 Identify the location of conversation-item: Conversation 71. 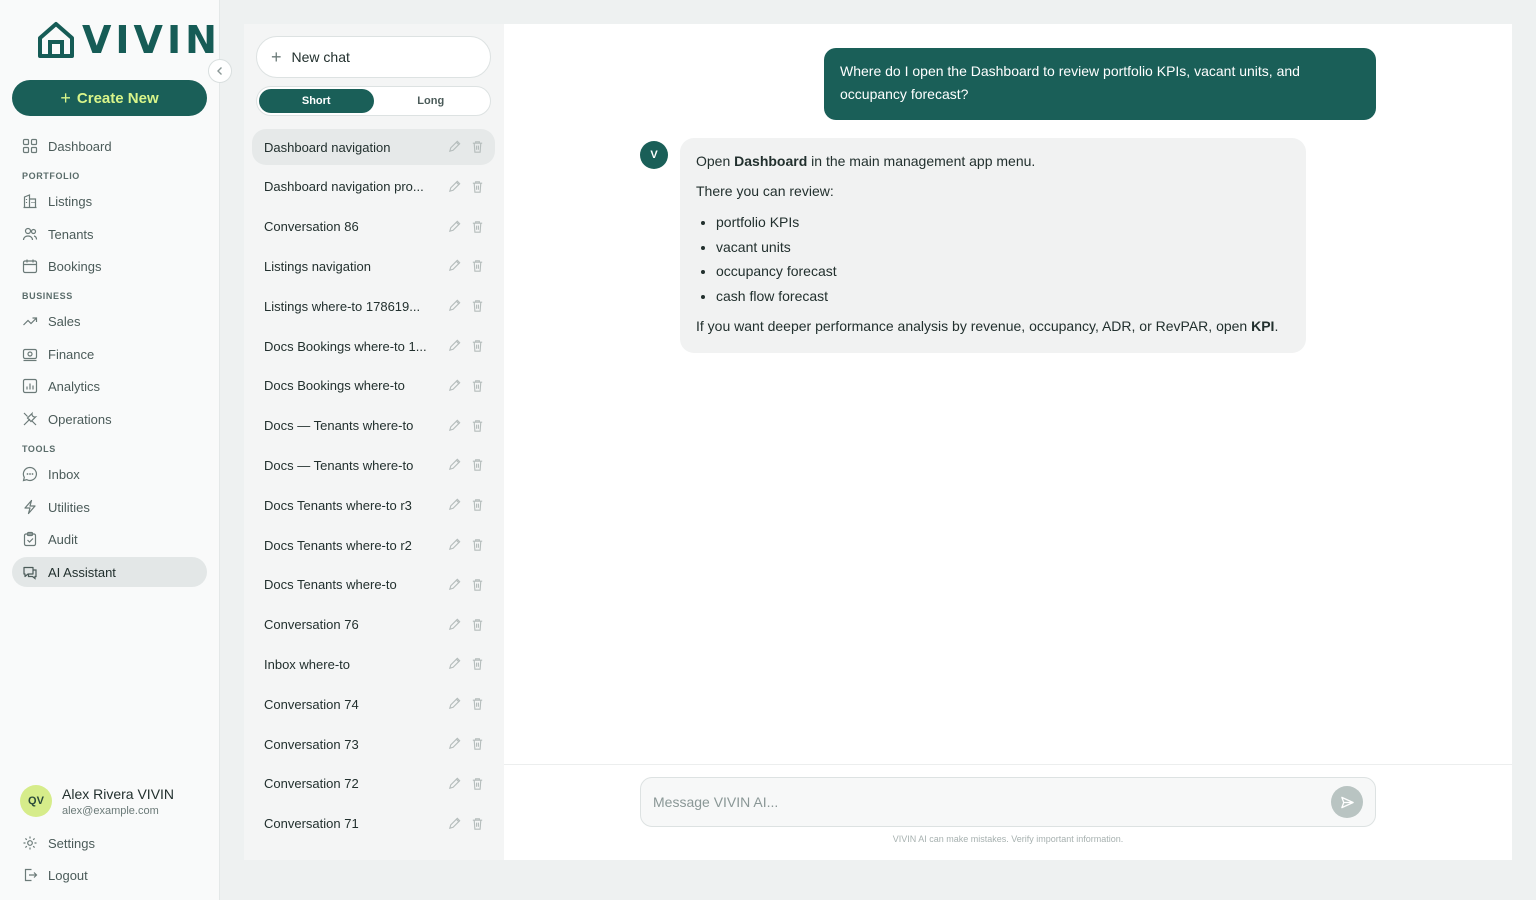
(373, 824).